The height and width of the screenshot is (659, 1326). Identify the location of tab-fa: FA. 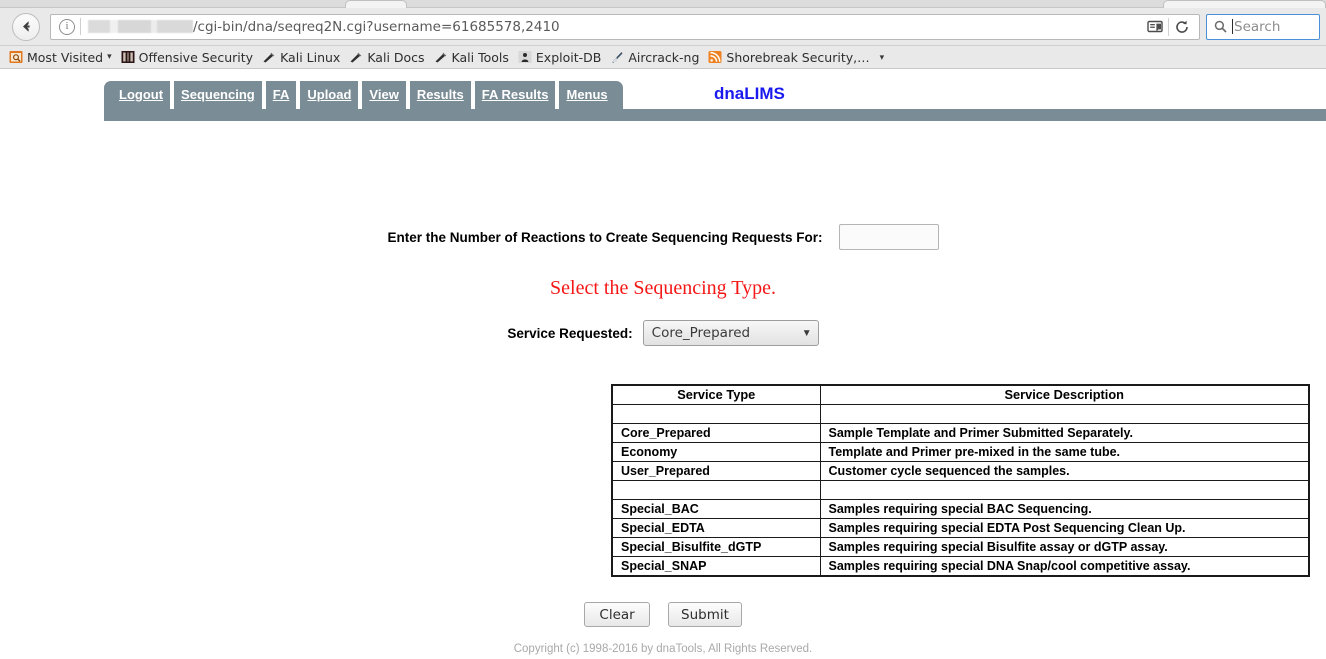
(281, 95).